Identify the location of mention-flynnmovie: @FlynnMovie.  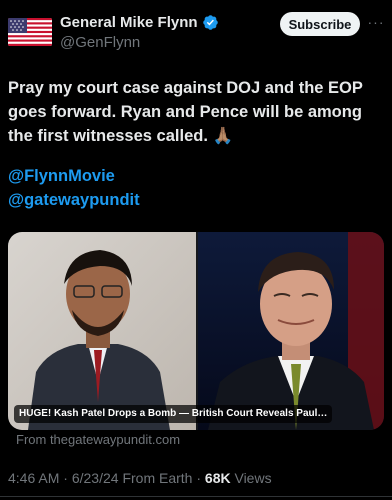
(61, 176).